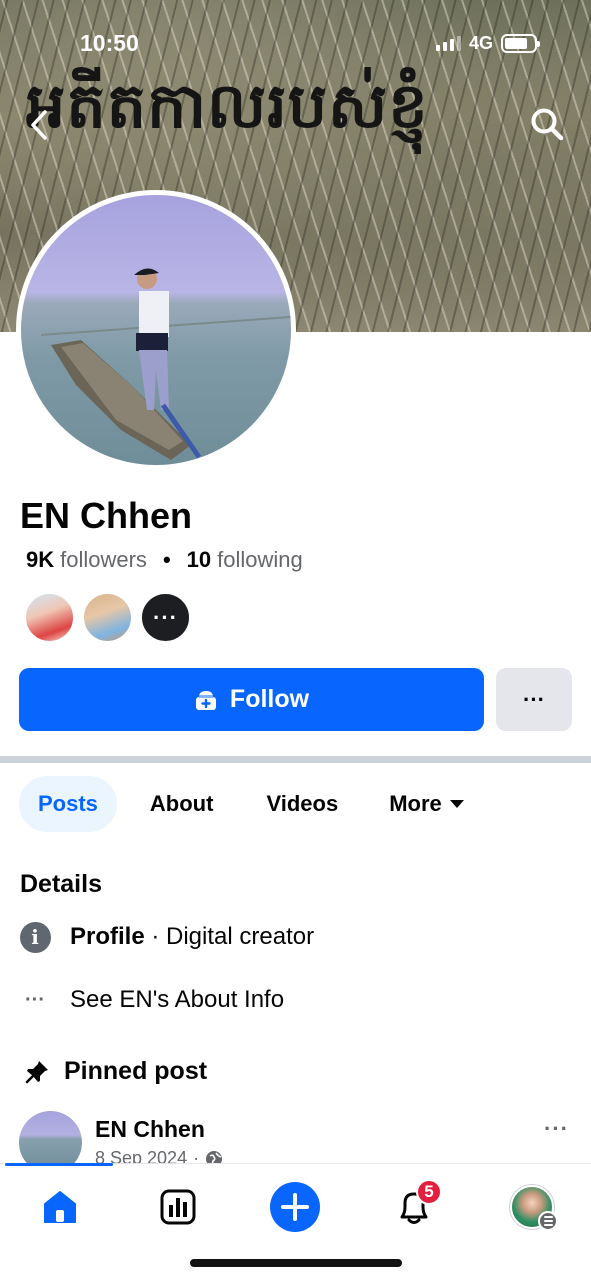 This screenshot has height=1280, width=591. I want to click on profile-type-row: i Profile · Digital creator, so click(166, 937).